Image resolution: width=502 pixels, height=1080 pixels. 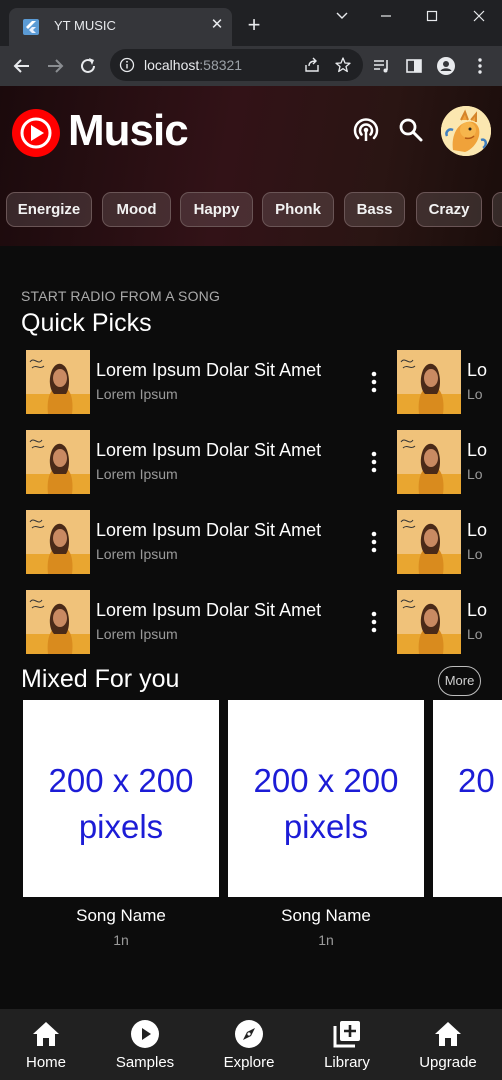 What do you see at coordinates (382, 66) in the screenshot?
I see `media-queue-icon` at bounding box center [382, 66].